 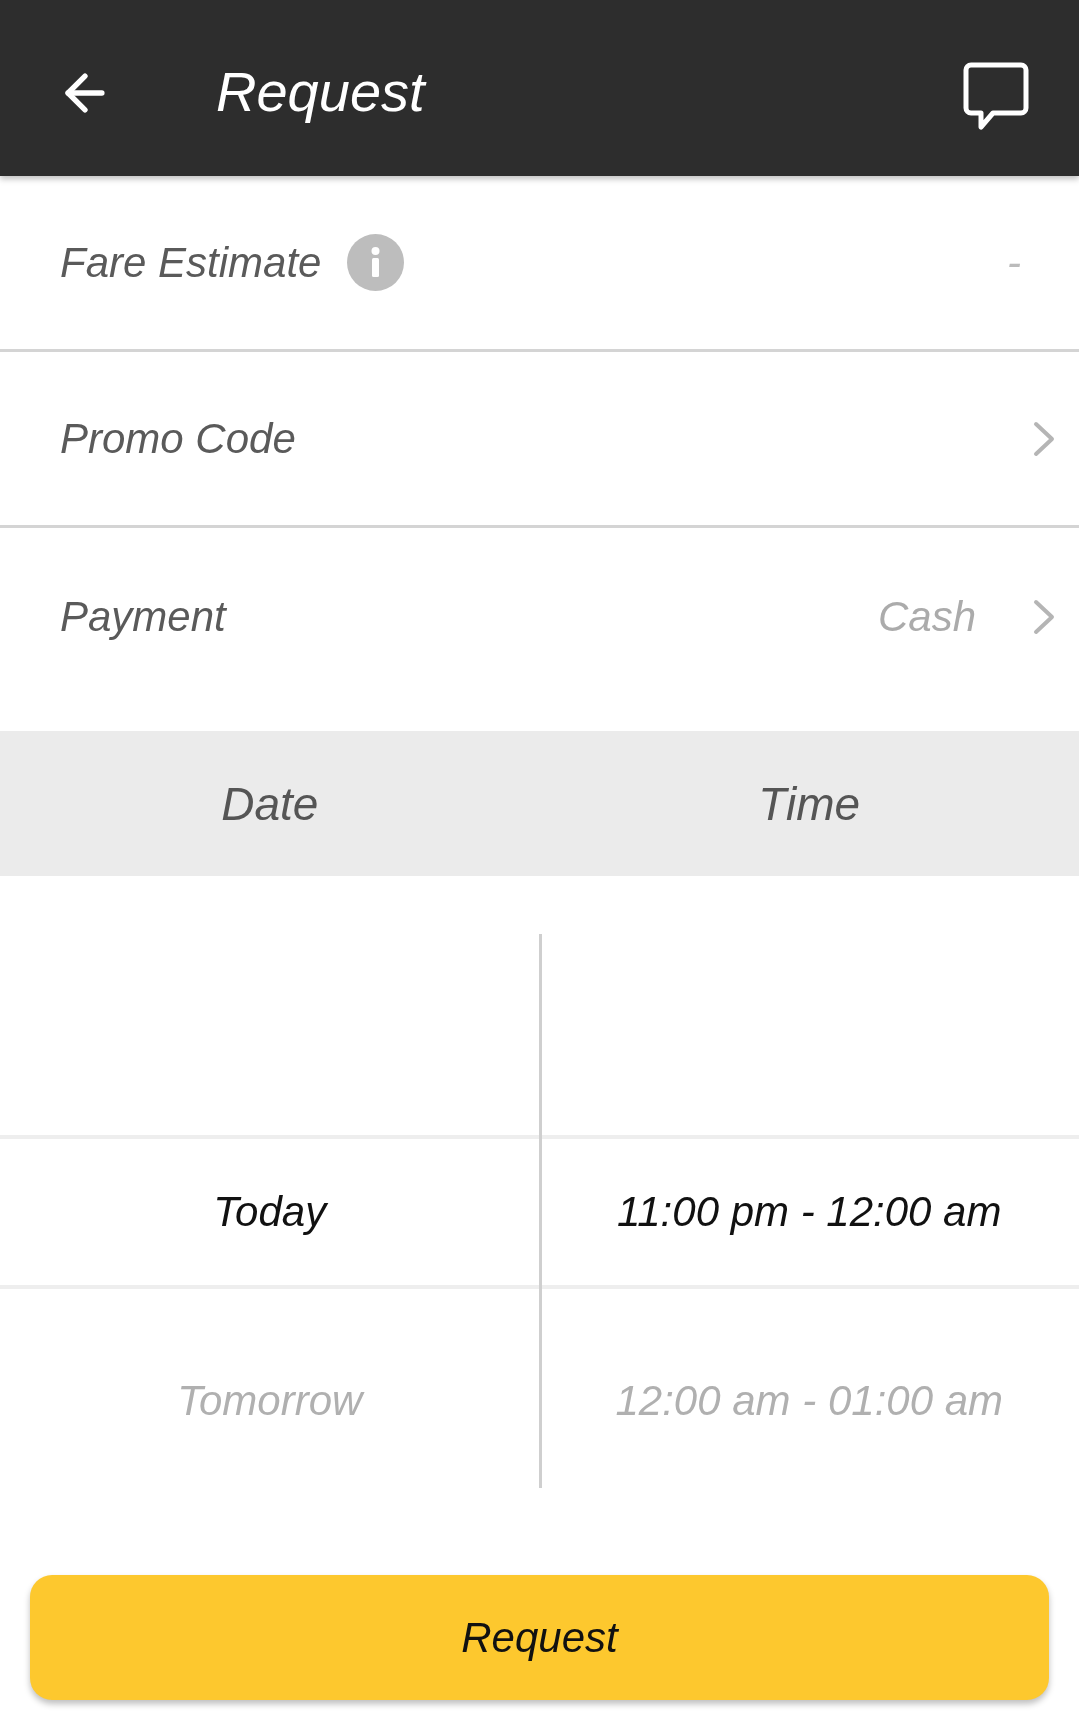 What do you see at coordinates (539, 1212) in the screenshot?
I see `selected-picker-row: Today 11:00 pm - 12:00 am` at bounding box center [539, 1212].